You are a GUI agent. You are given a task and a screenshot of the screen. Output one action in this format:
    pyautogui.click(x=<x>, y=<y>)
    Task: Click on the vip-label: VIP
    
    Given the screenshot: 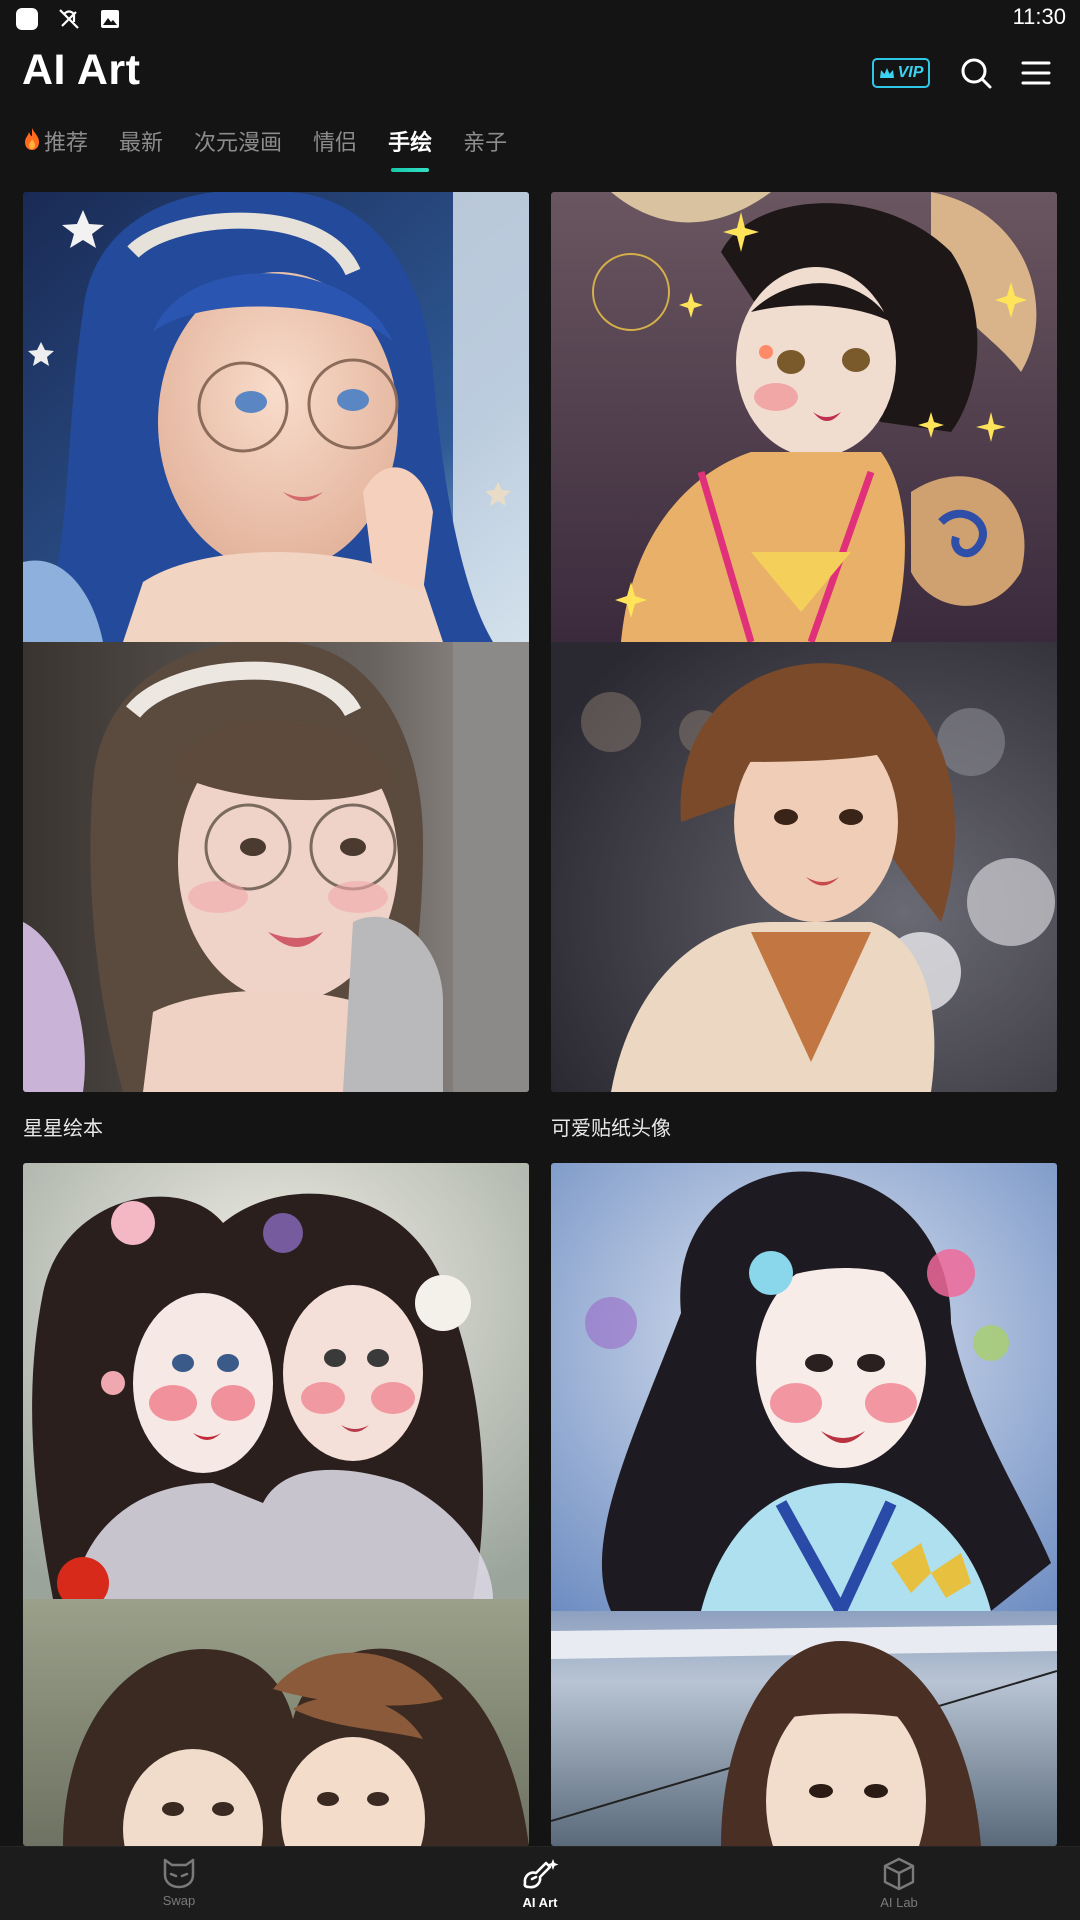 What is the action you would take?
    pyautogui.click(x=910, y=72)
    